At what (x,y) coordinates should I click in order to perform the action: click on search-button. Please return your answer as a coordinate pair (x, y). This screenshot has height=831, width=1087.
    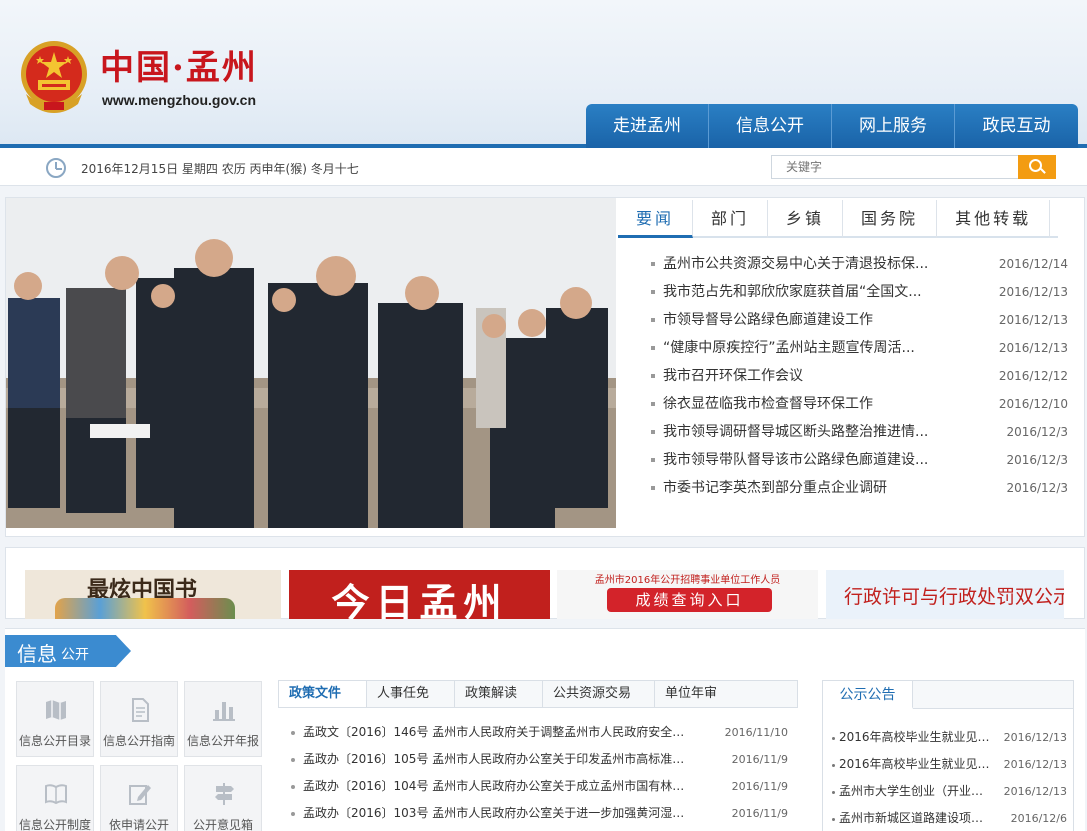
    Looking at the image, I should click on (1037, 167).